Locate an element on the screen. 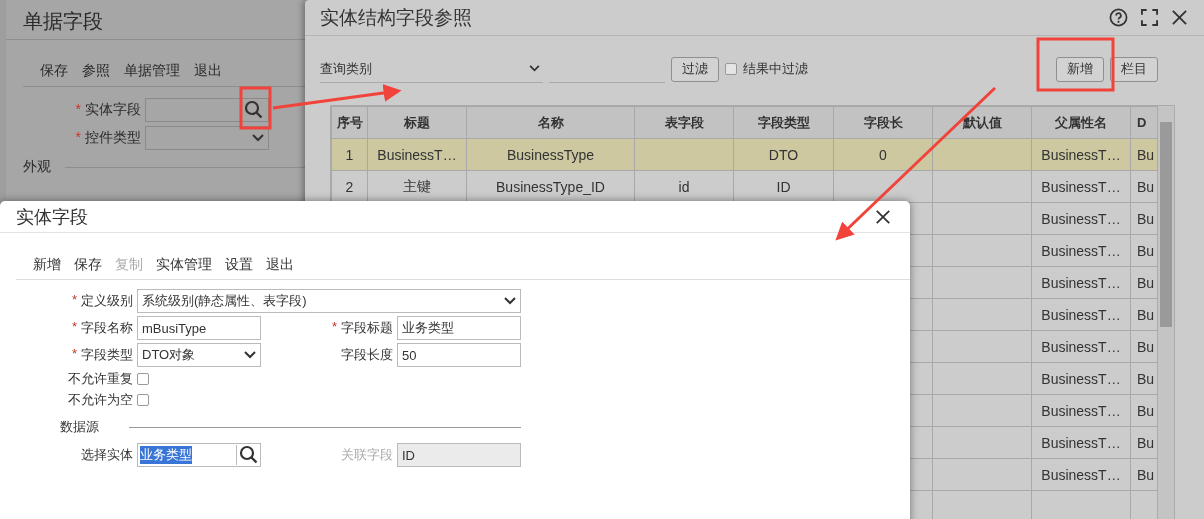 The height and width of the screenshot is (519, 1204). field-label: 选择实体 is located at coordinates (106, 455).